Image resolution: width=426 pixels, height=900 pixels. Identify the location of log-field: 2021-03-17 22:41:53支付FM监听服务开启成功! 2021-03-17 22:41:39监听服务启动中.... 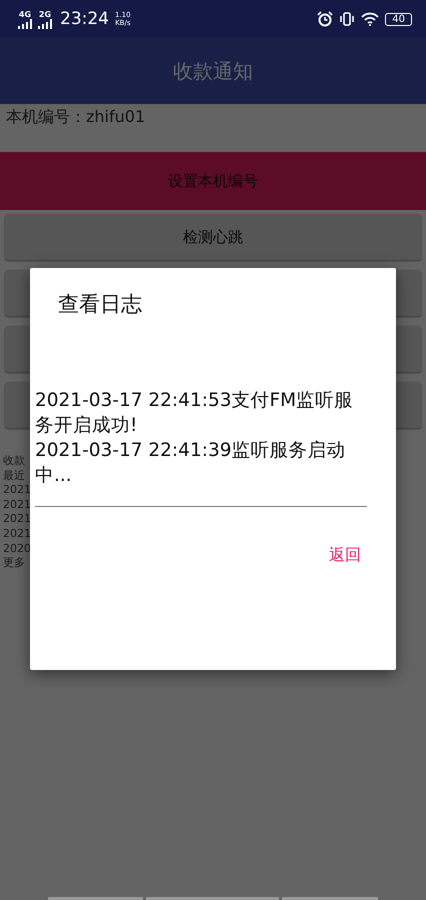
(201, 447).